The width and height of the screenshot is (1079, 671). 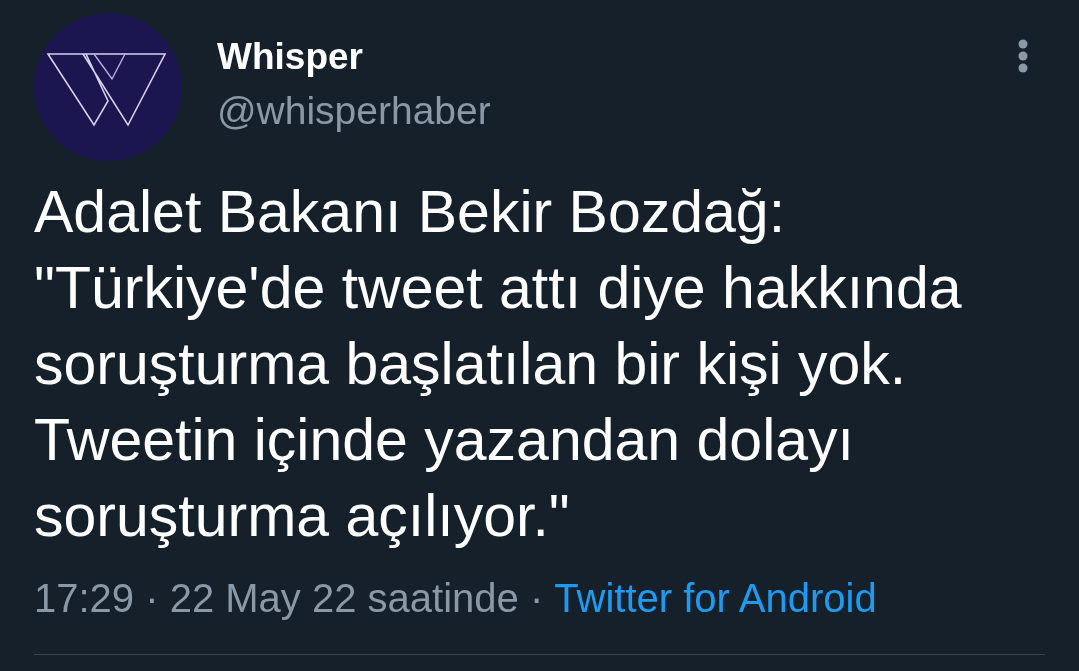 I want to click on more-icon, so click(x=1023, y=56).